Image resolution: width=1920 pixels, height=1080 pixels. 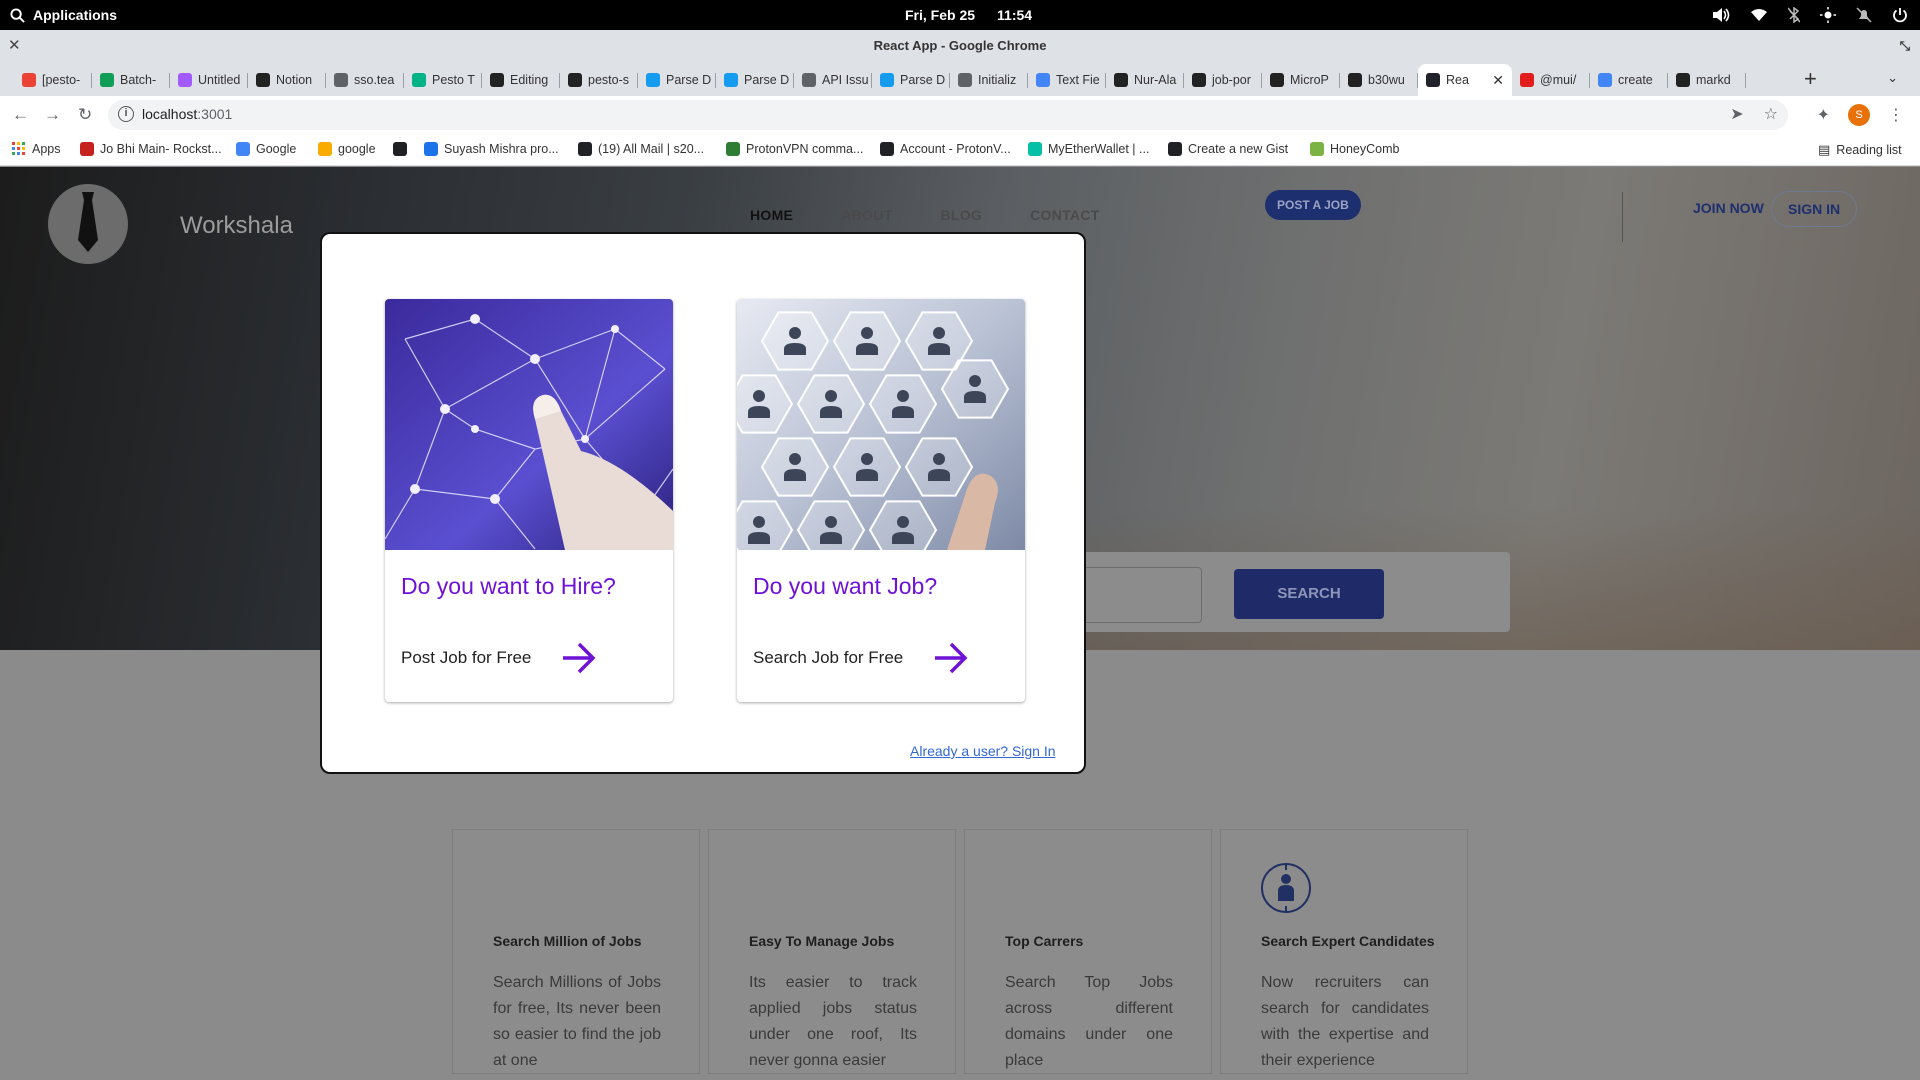 I want to click on browser-tab: pesto-s, so click(x=599, y=80).